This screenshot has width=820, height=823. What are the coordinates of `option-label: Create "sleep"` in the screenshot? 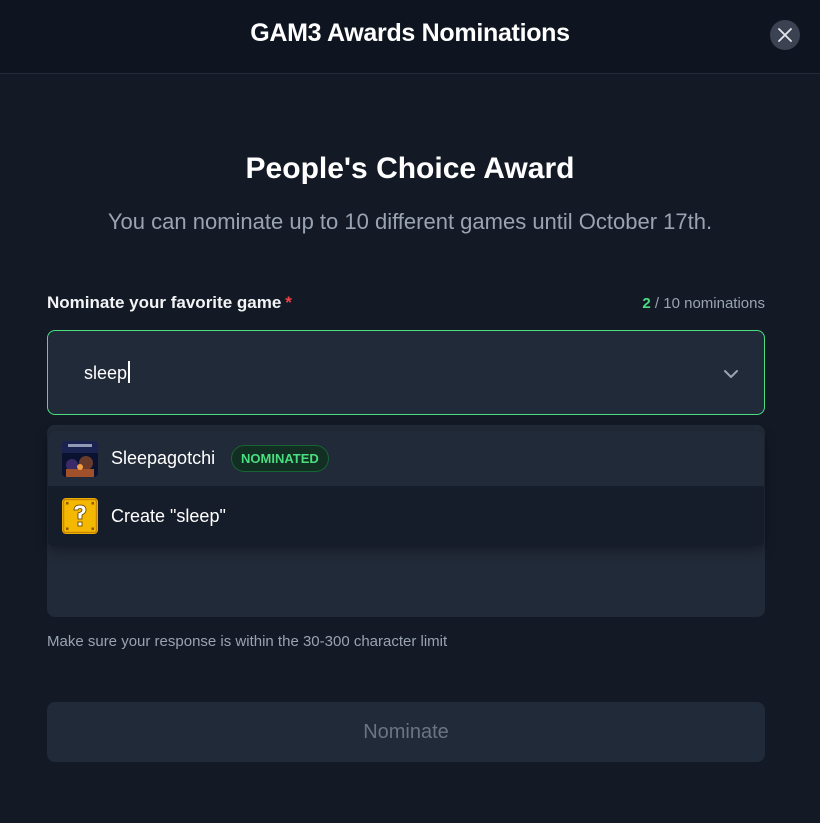 It's located at (168, 515).